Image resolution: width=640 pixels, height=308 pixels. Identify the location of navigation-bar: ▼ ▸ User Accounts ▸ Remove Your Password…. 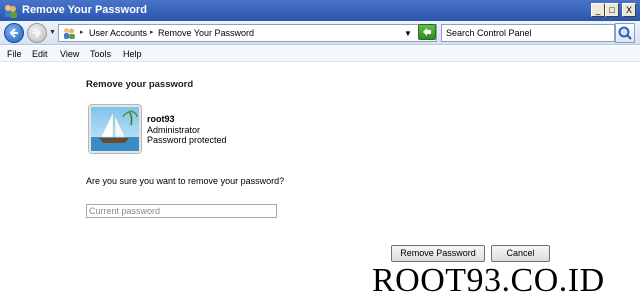
(320, 33).